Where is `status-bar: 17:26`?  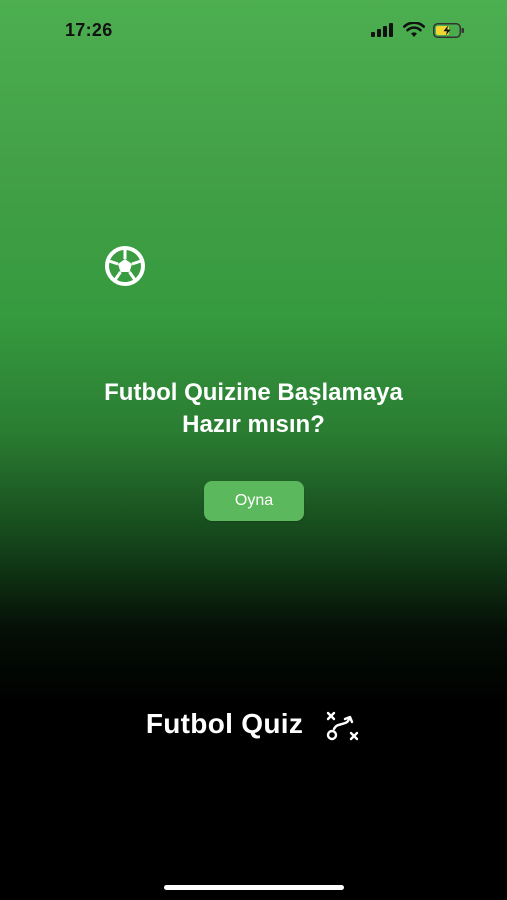 status-bar: 17:26 is located at coordinates (253, 30).